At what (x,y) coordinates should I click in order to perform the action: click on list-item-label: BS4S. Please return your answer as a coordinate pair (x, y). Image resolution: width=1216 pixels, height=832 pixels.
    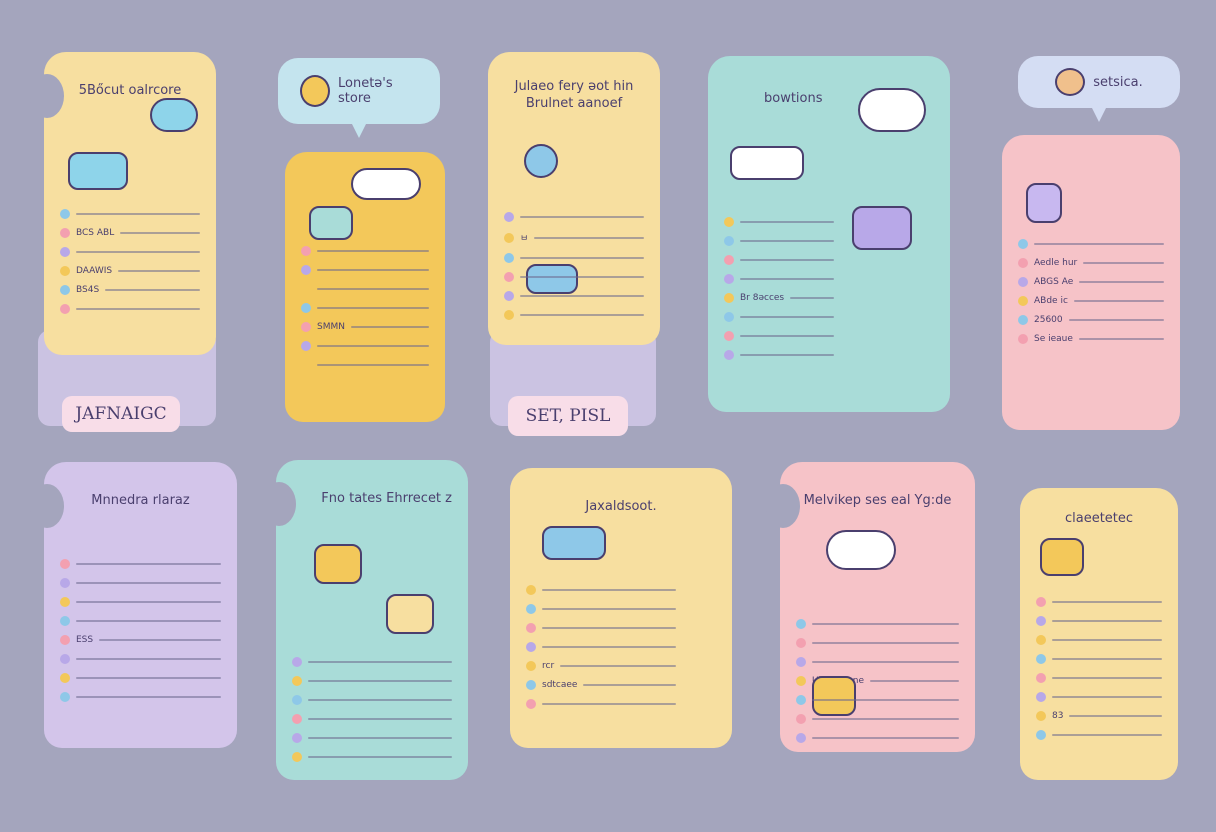
    Looking at the image, I should click on (88, 290).